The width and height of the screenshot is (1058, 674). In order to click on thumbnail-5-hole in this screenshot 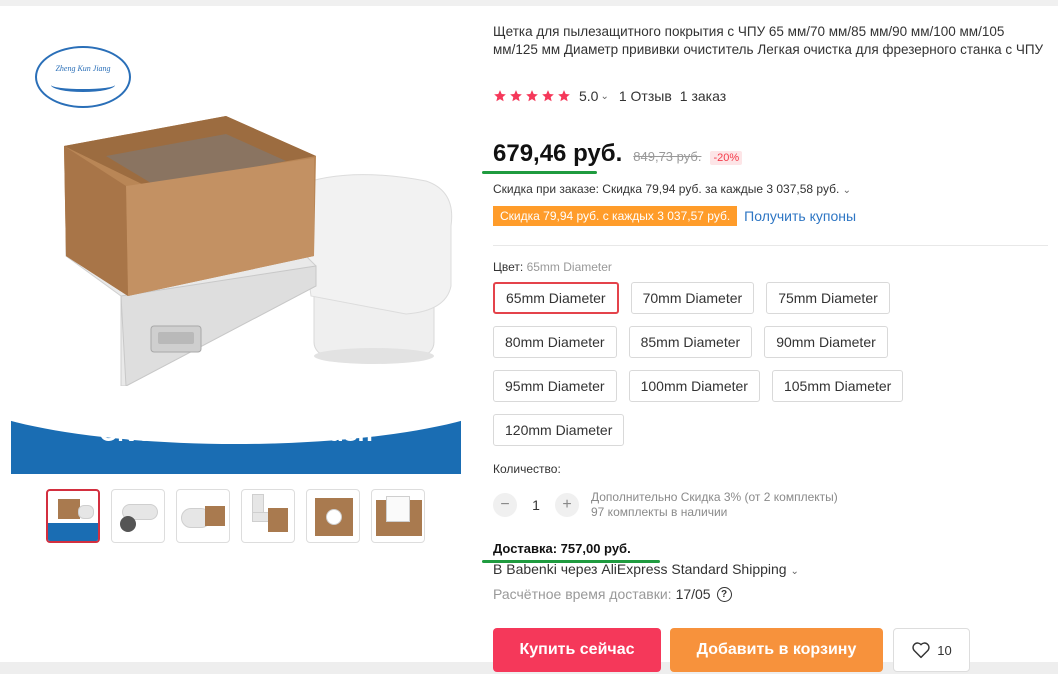, I will do `click(334, 517)`.